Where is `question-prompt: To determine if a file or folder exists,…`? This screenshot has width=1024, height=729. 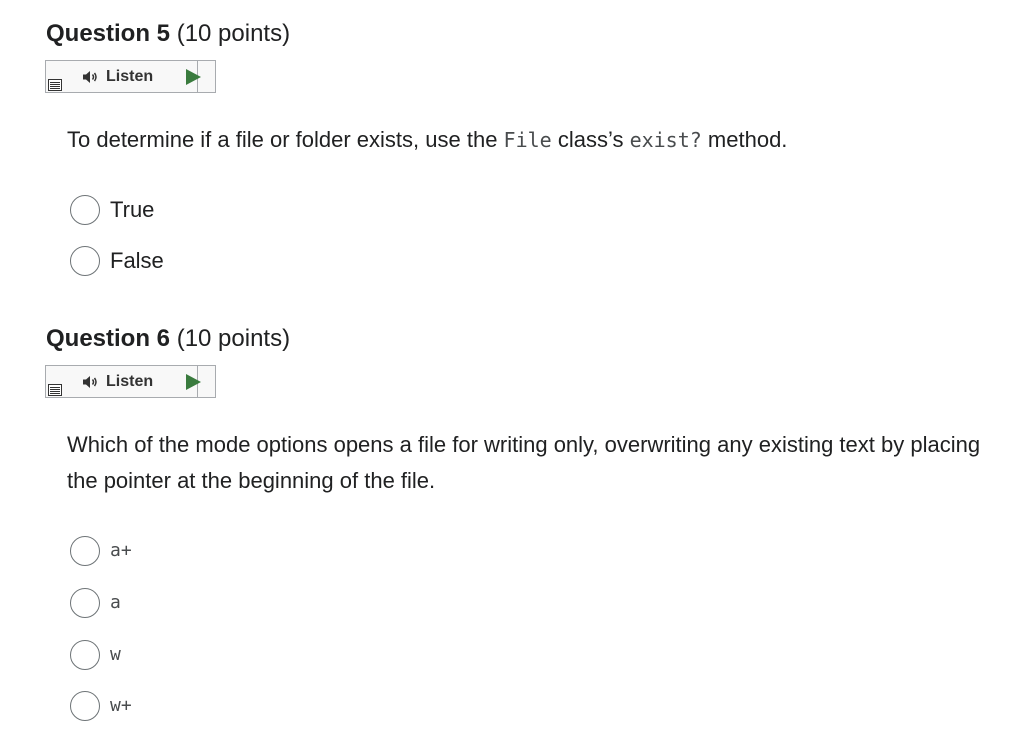 question-prompt: To determine if a file or folder exists,… is located at coordinates (537, 140).